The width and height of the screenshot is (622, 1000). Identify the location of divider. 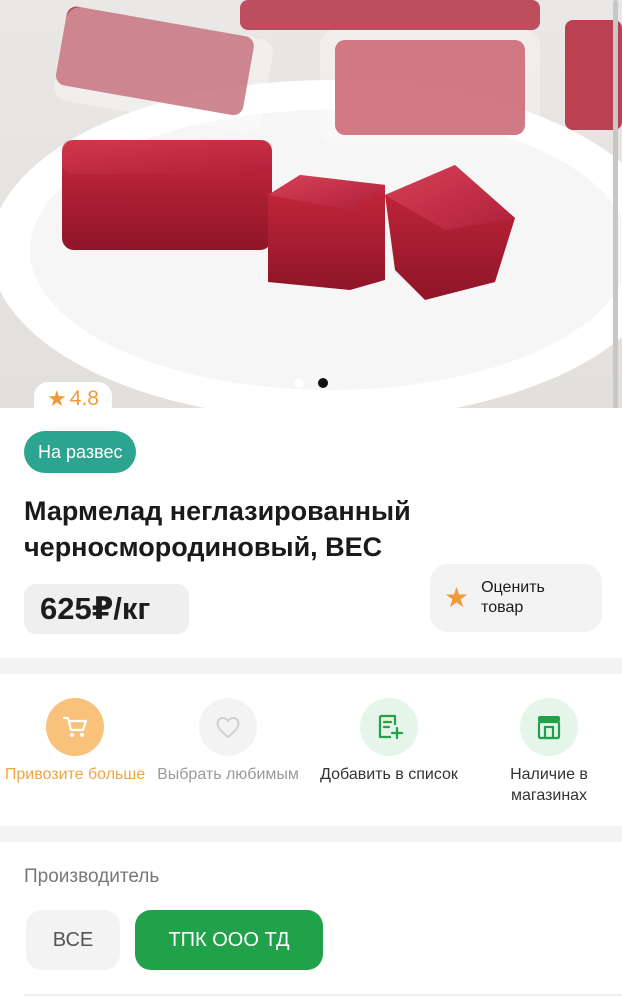
(323, 995).